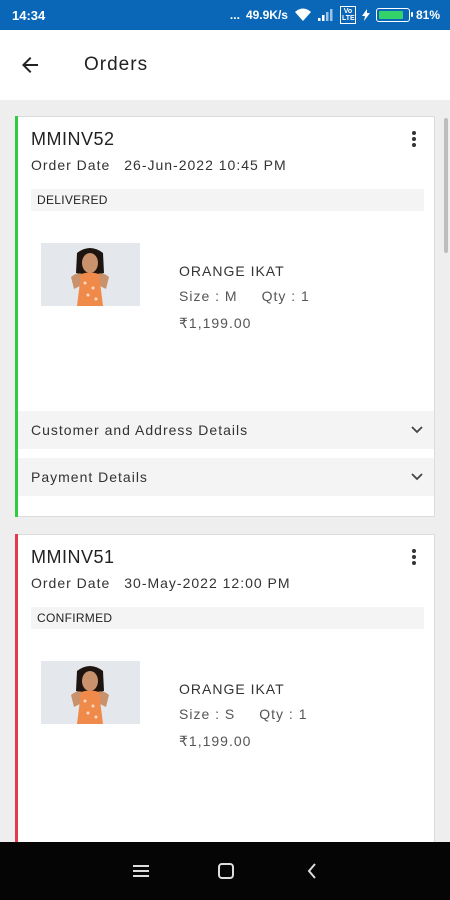 Image resolution: width=450 pixels, height=900 pixels. Describe the element at coordinates (244, 296) in the screenshot. I see `product-meta: Size : M Qty : 1` at that location.